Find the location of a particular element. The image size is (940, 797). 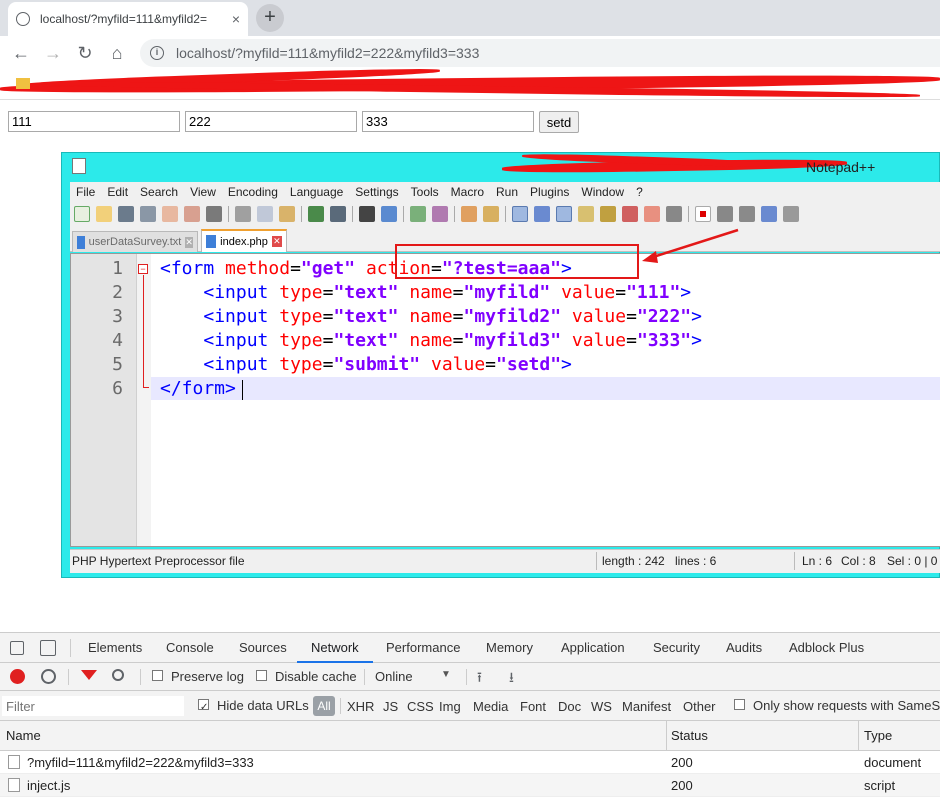

undo-icon is located at coordinates (316, 214).